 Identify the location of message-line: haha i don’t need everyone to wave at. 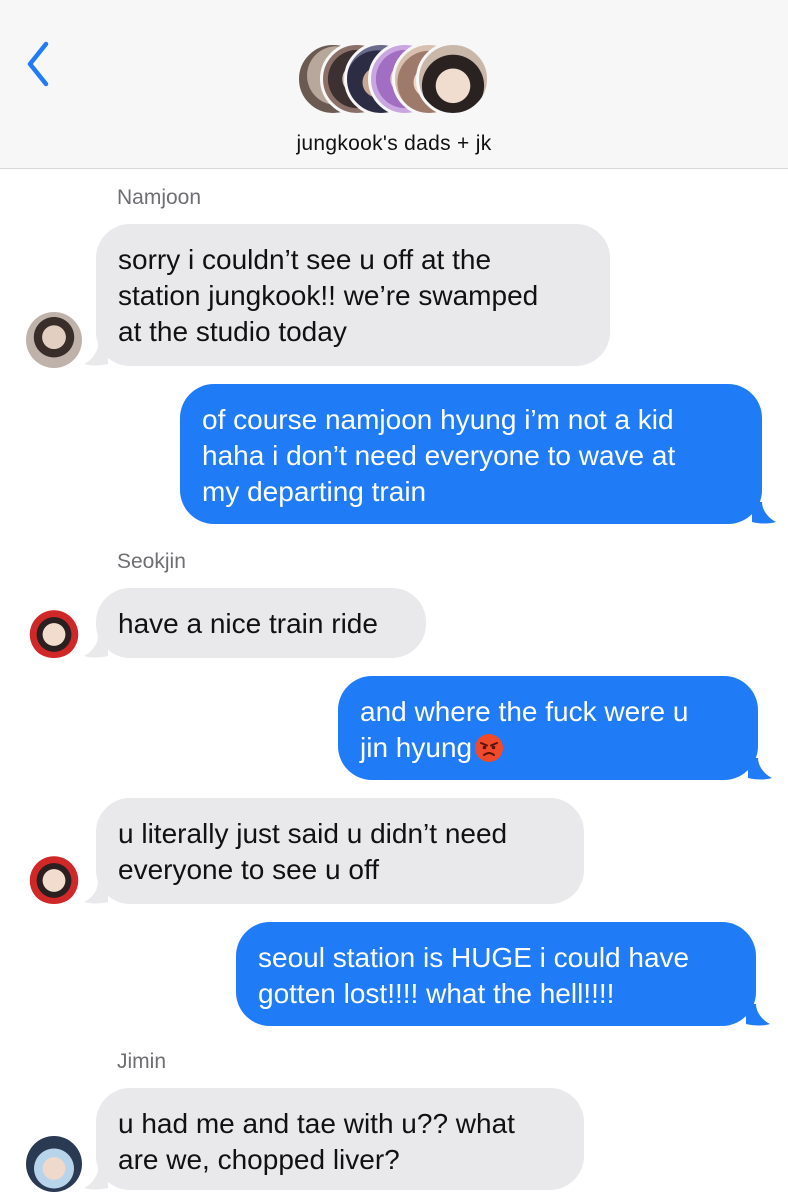
(439, 455).